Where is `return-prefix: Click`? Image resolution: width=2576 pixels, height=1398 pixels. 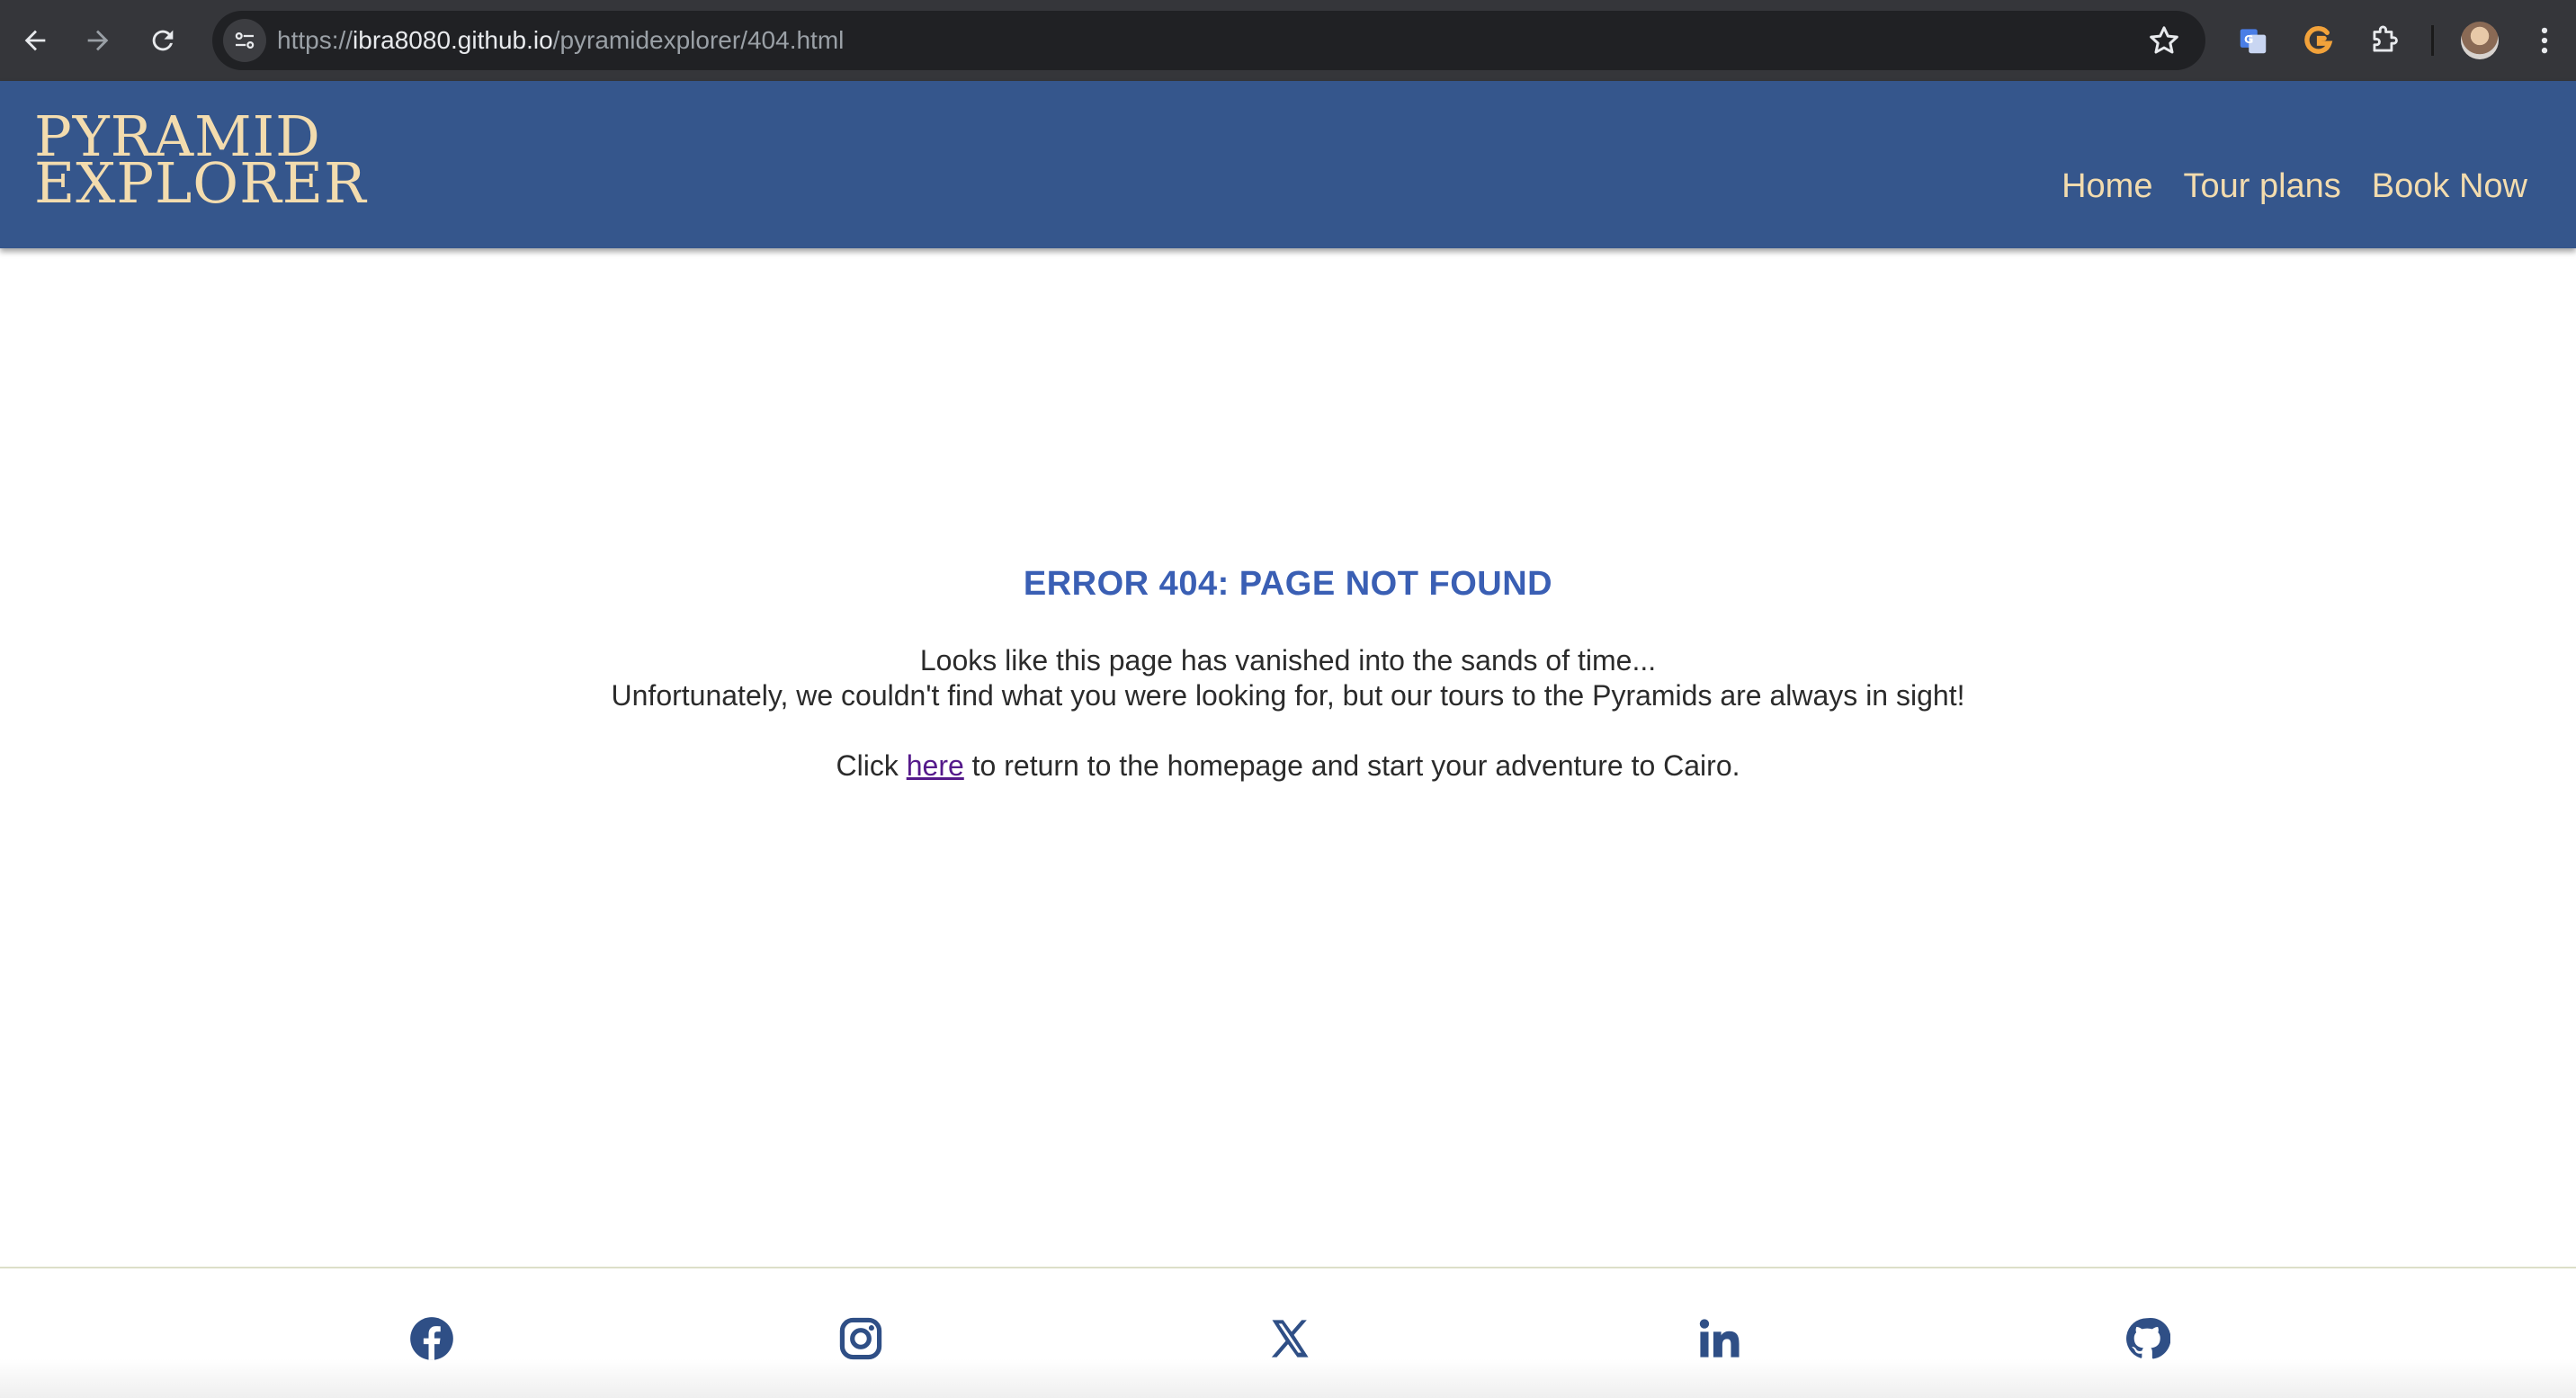 return-prefix: Click is located at coordinates (871, 765).